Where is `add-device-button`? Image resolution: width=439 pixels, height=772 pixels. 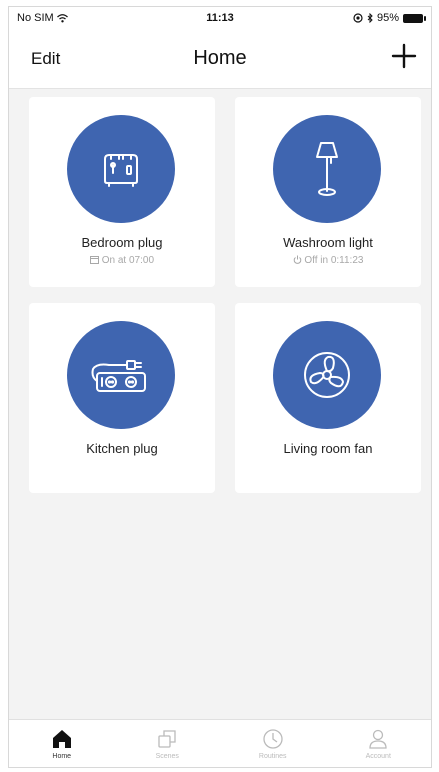
add-device-button is located at coordinates (404, 56).